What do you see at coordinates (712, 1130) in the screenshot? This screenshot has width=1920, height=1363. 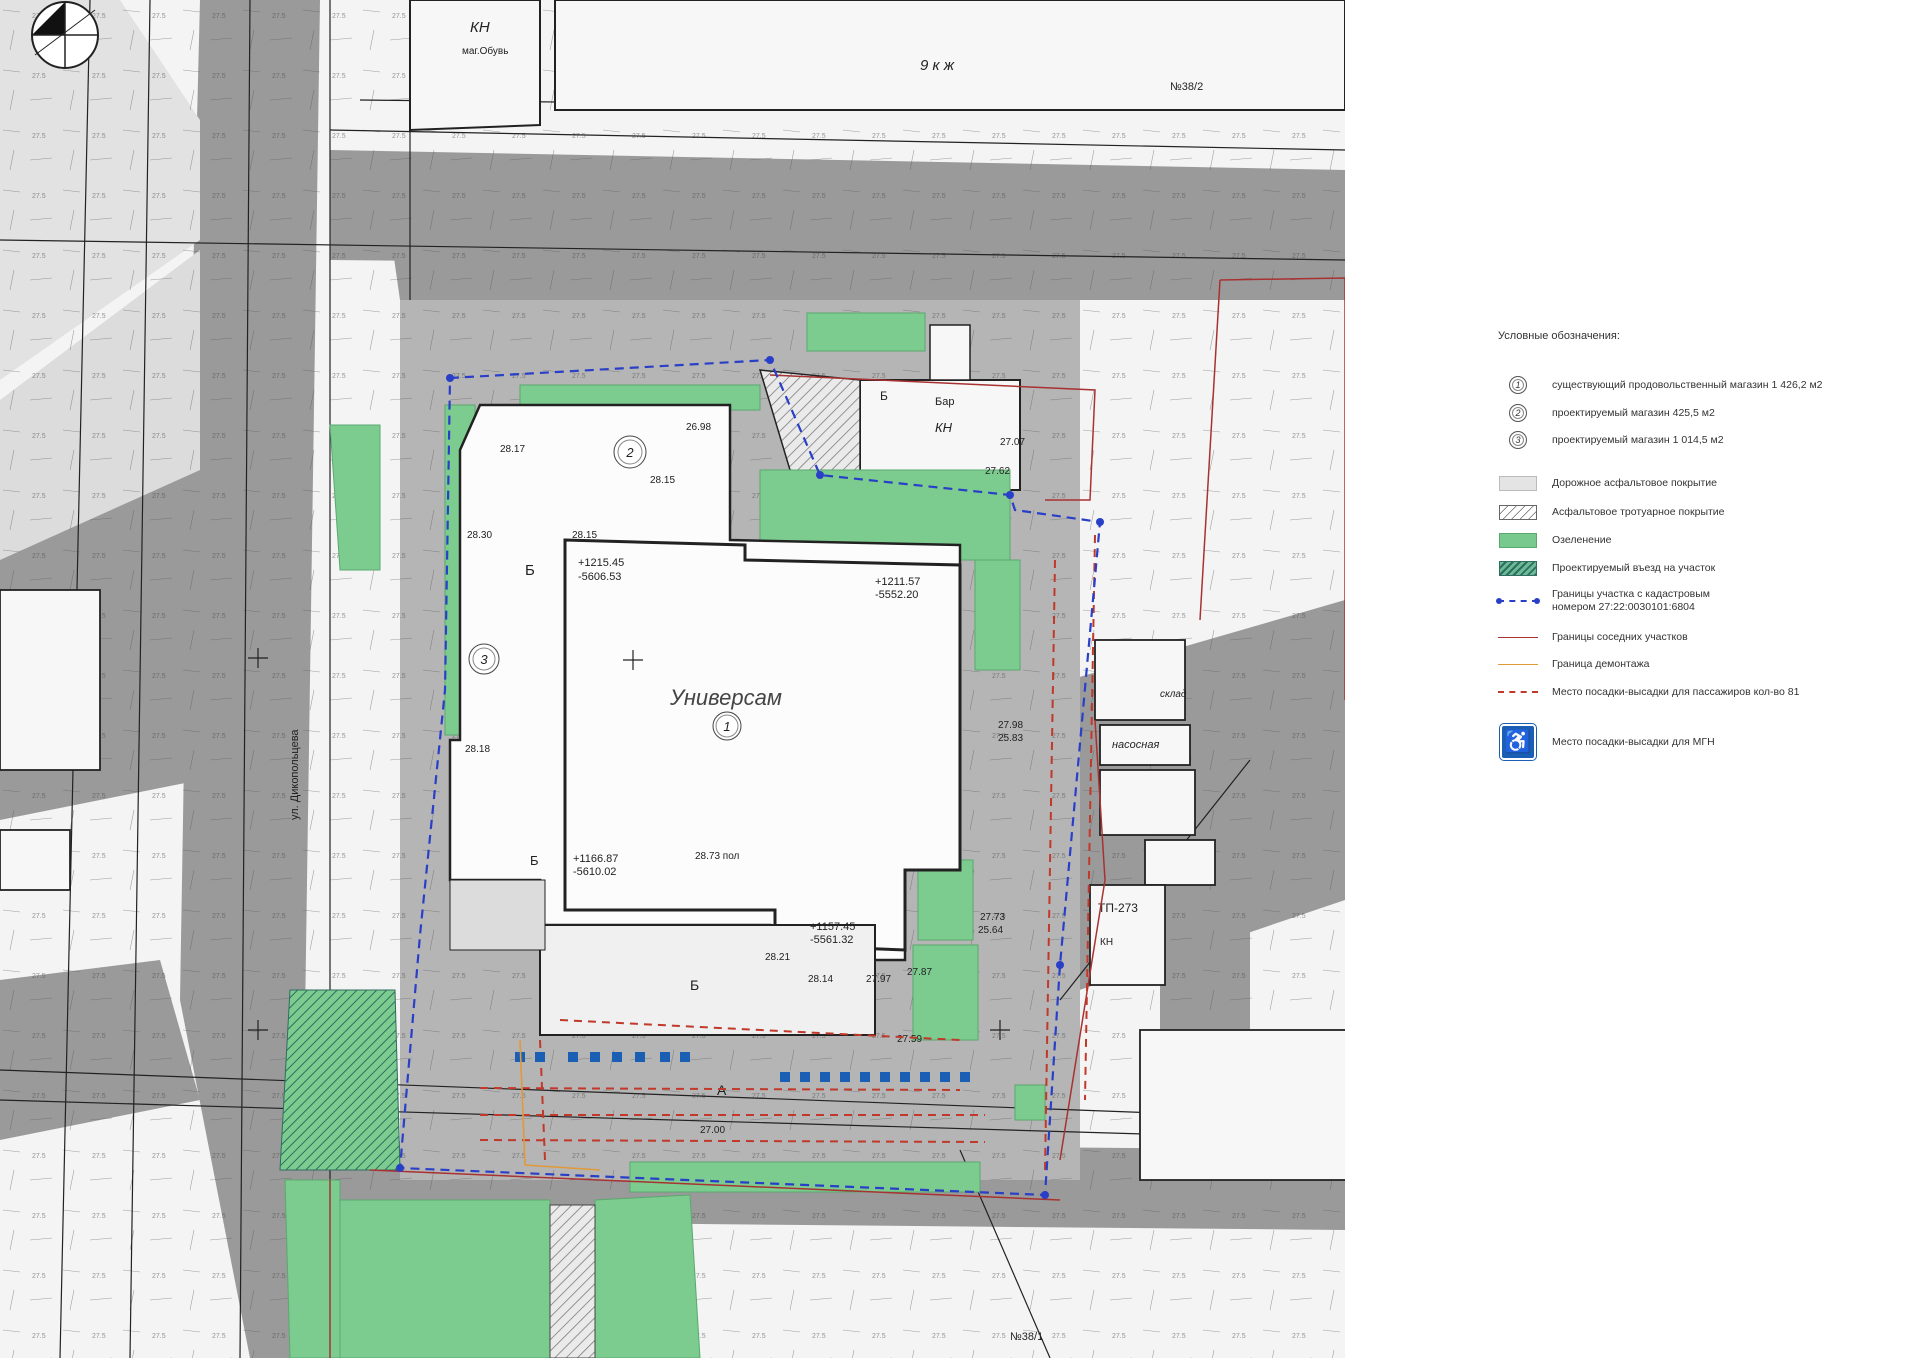 I see `elevation-label: 27.00` at bounding box center [712, 1130].